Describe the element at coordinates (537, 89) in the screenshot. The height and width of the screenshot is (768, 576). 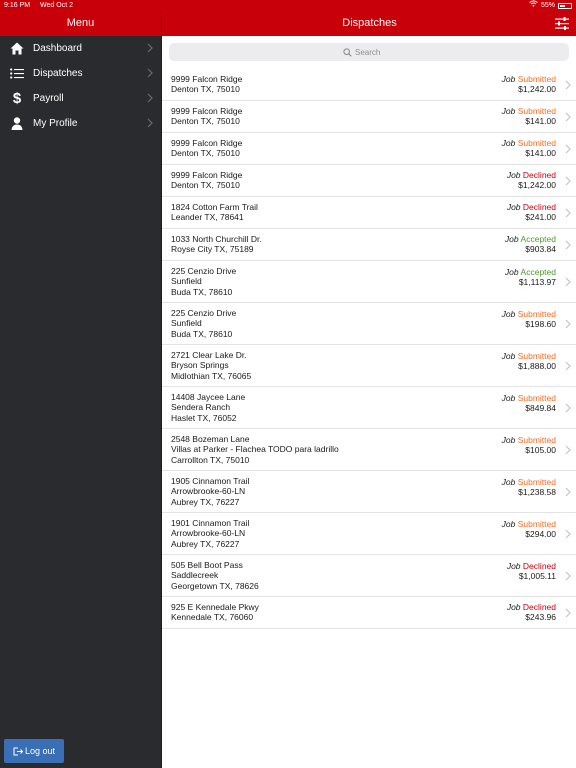
I see `dispatch-amount: $1,242.00` at that location.